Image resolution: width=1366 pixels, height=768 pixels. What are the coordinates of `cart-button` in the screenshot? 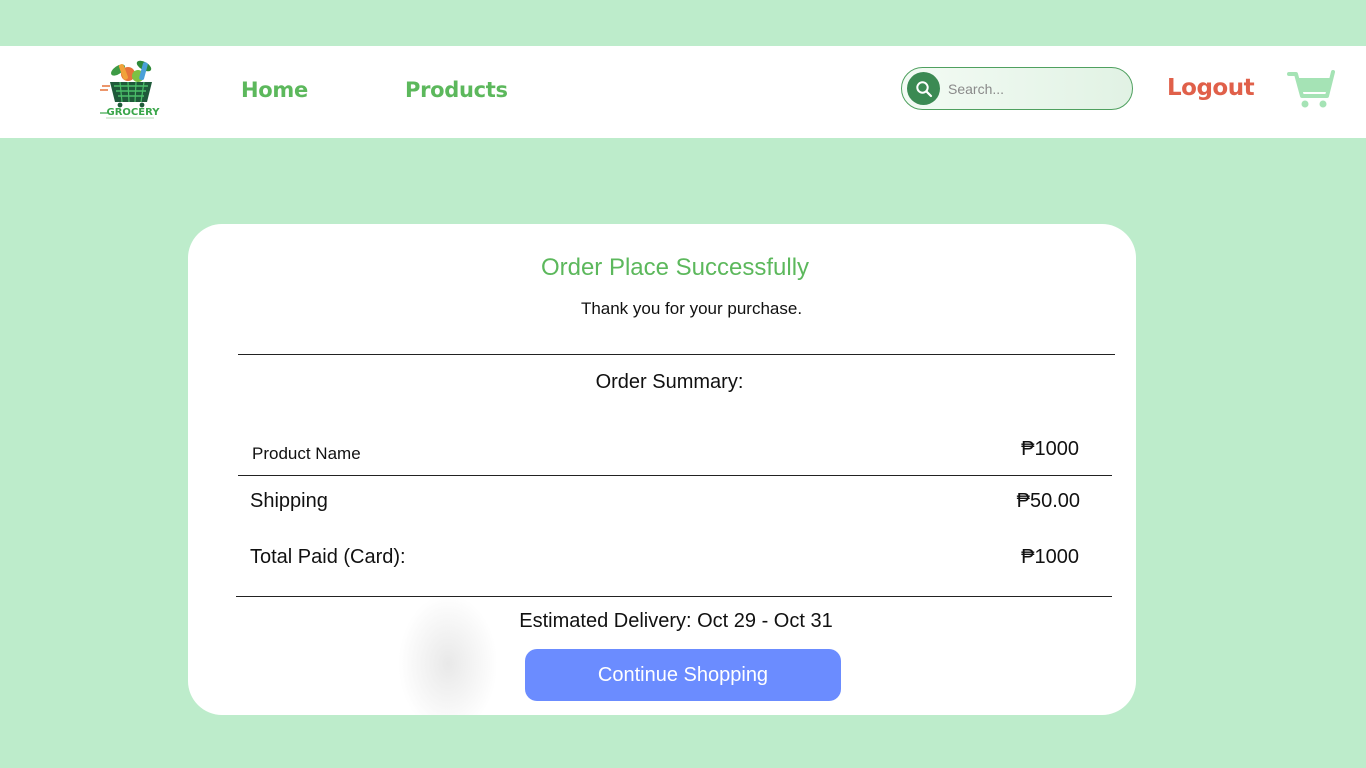 It's located at (1312, 89).